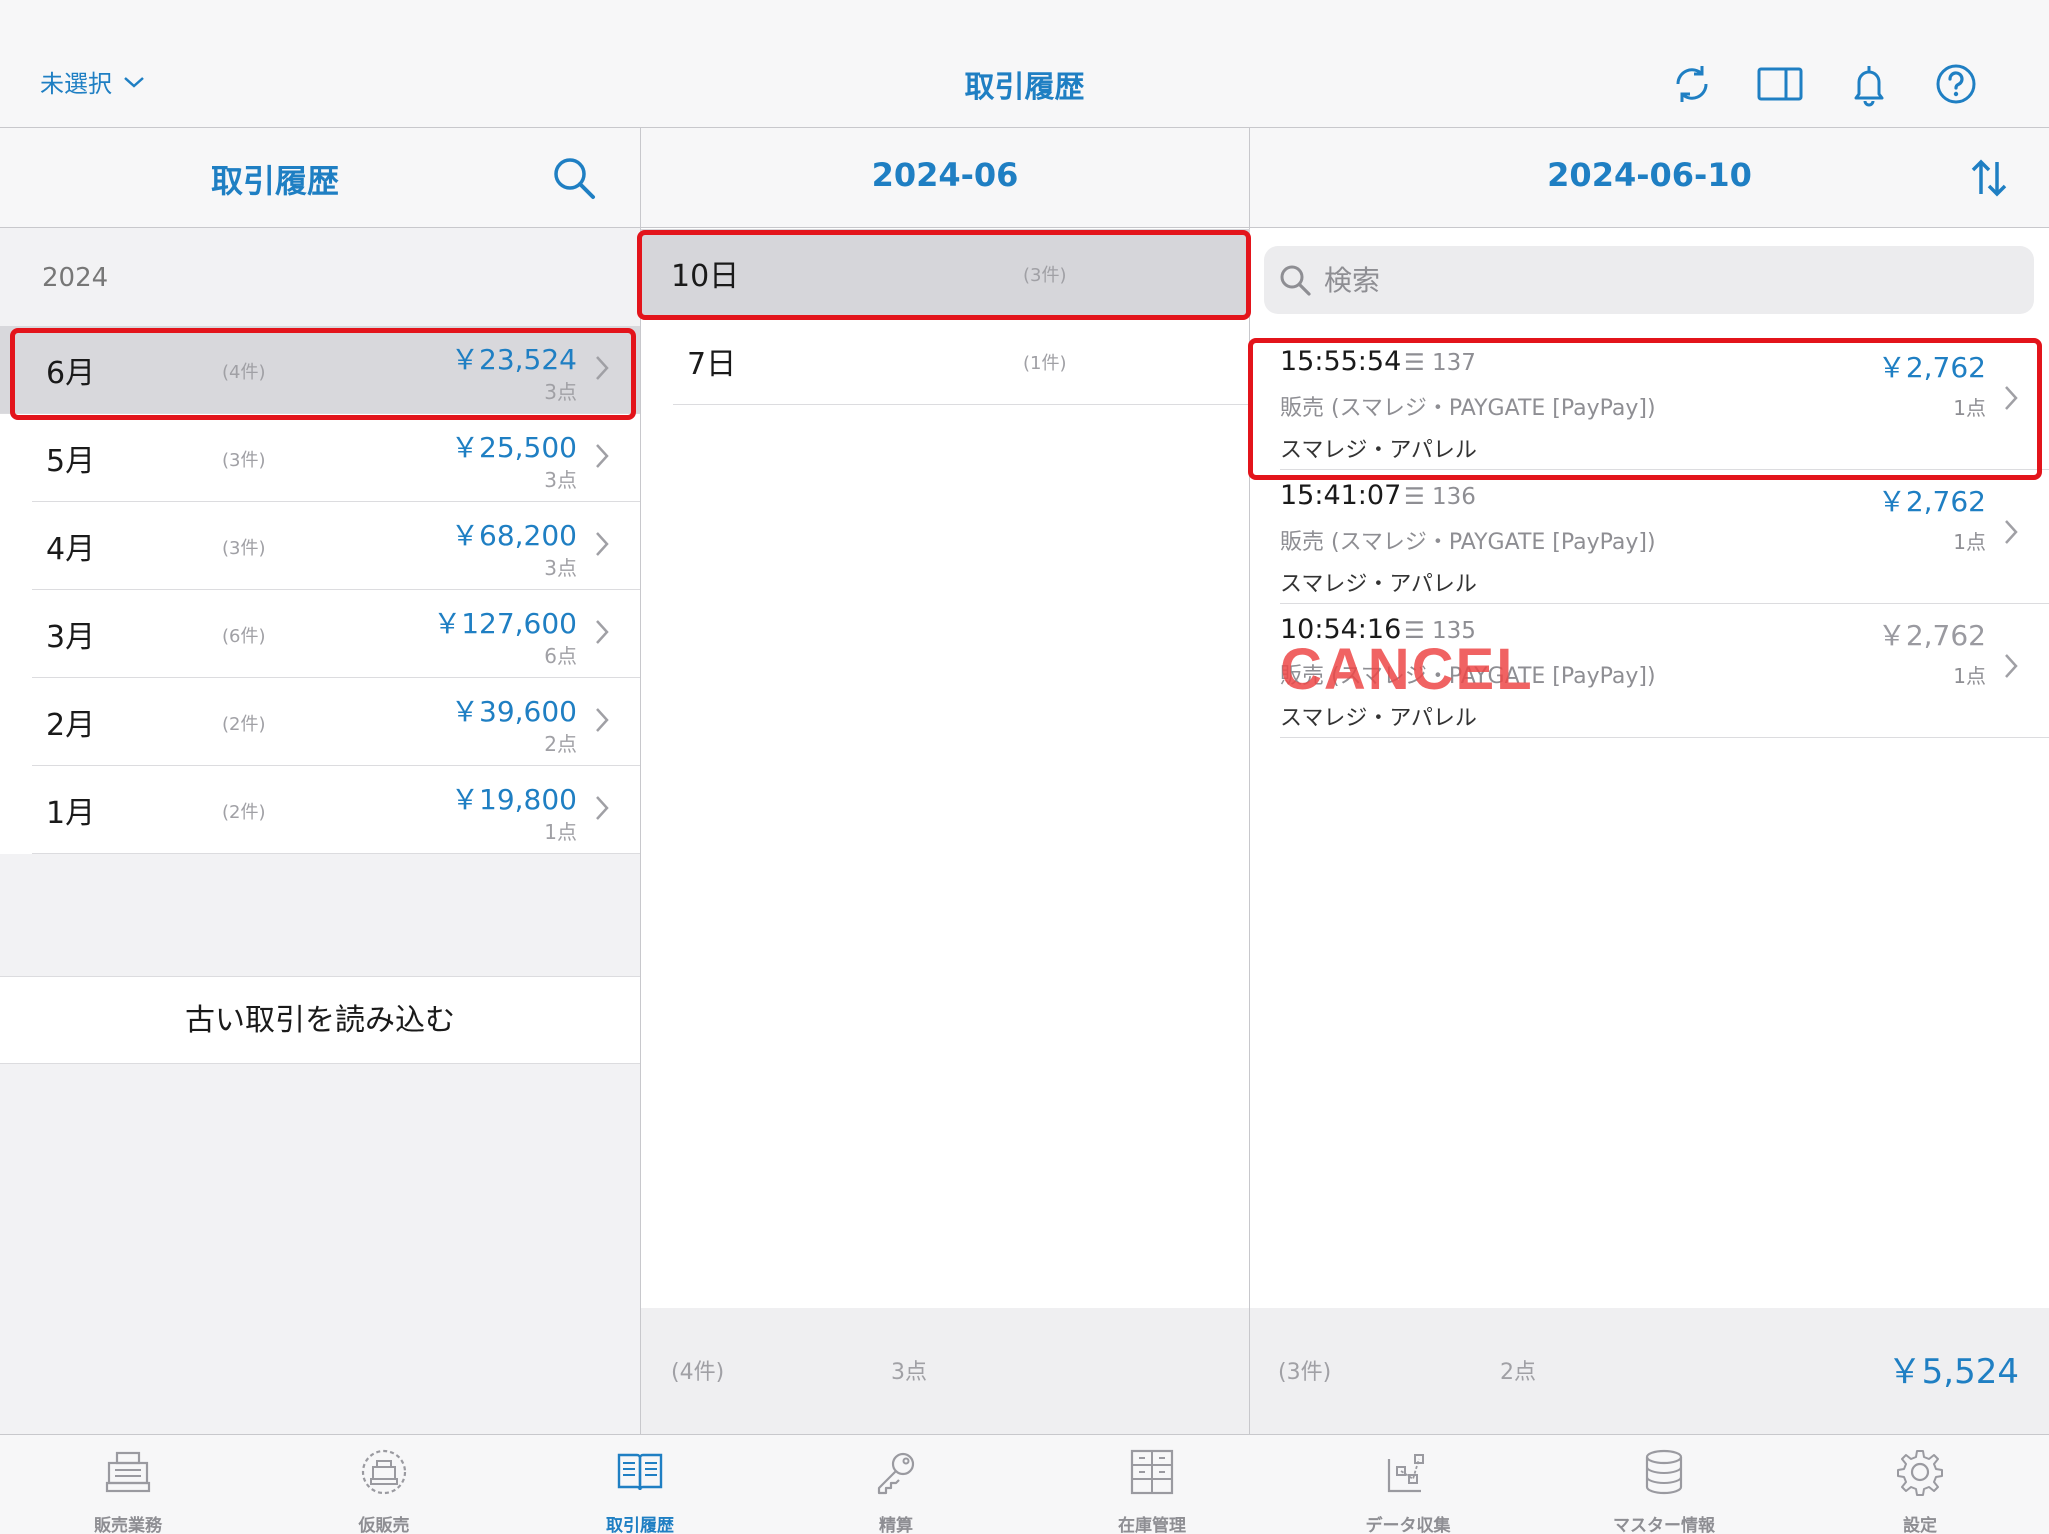 The width and height of the screenshot is (2049, 1534). Describe the element at coordinates (1953, 1372) in the screenshot. I see `footer-total: ￥5,524` at that location.